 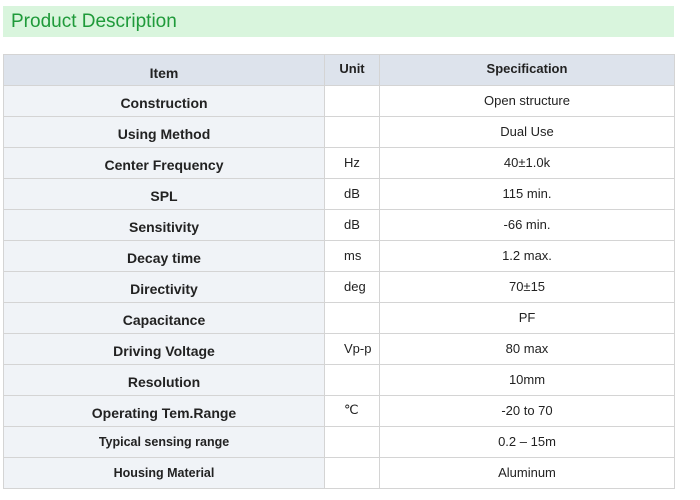 I want to click on table-row: Operating Tem.Range ℃ -20 to 70, so click(x=339, y=411).